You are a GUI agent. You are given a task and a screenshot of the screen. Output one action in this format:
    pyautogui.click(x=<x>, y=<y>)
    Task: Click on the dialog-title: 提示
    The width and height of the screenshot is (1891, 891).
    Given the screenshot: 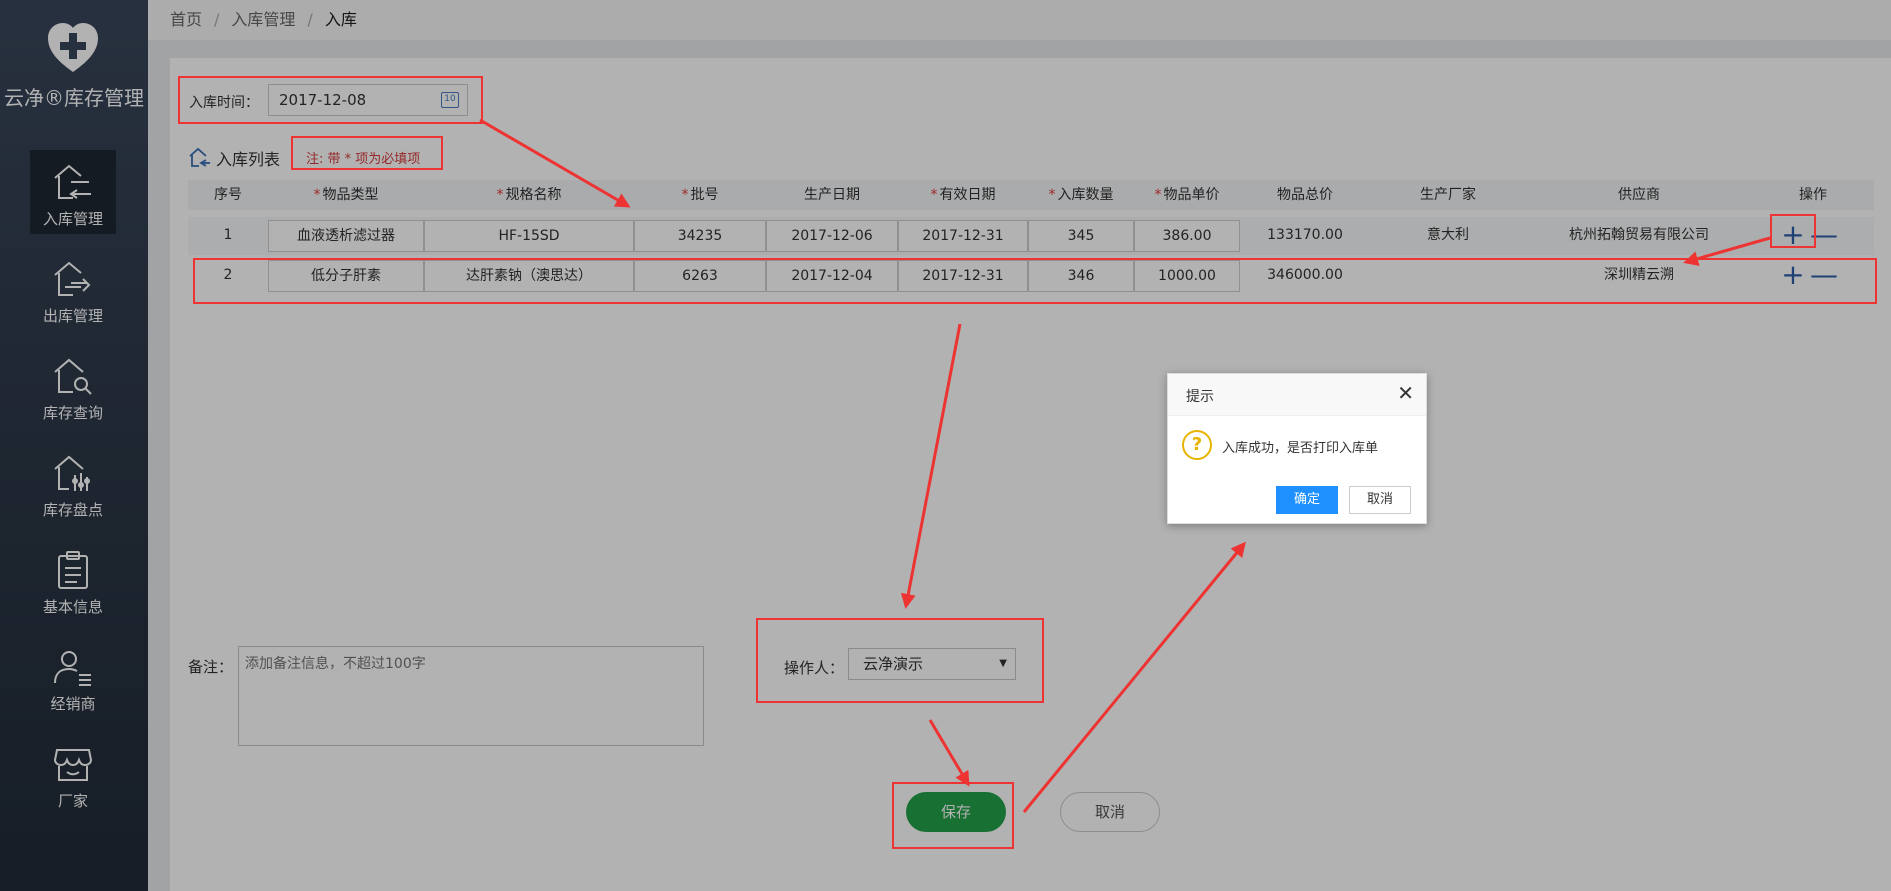 What is the action you would take?
    pyautogui.click(x=1200, y=397)
    